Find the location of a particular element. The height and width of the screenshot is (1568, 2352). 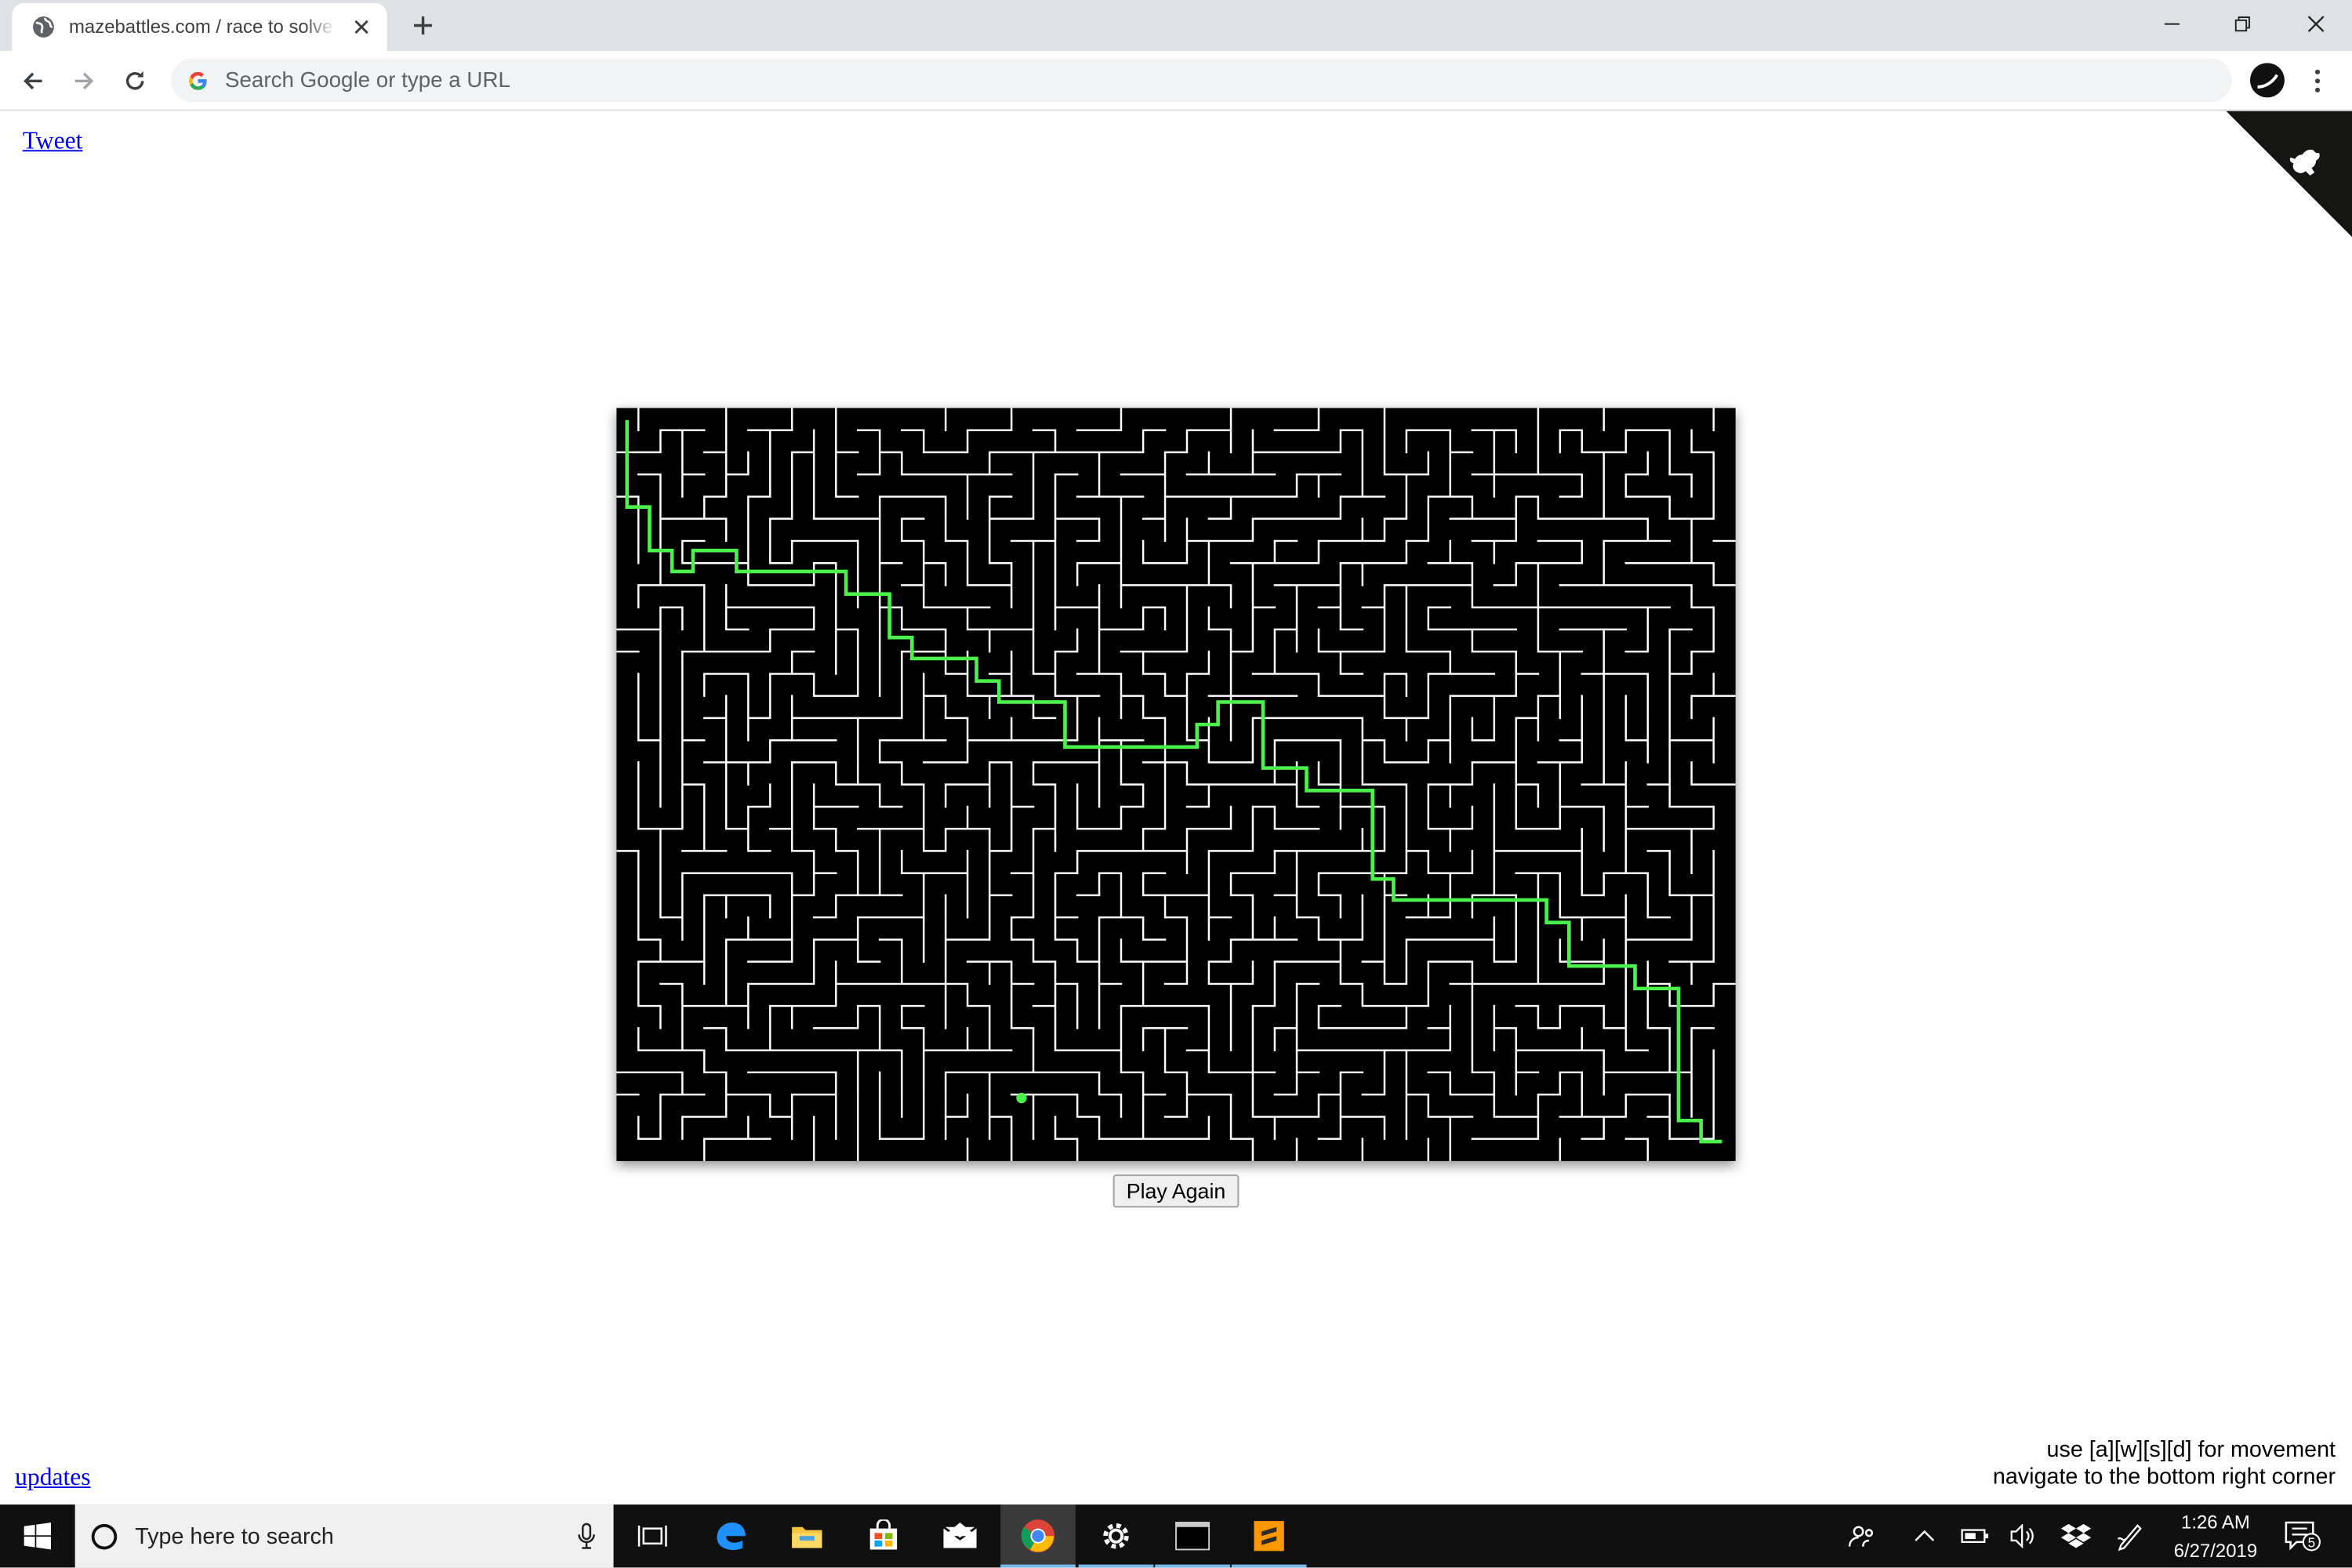

omnibox-input is located at coordinates (1200, 80).